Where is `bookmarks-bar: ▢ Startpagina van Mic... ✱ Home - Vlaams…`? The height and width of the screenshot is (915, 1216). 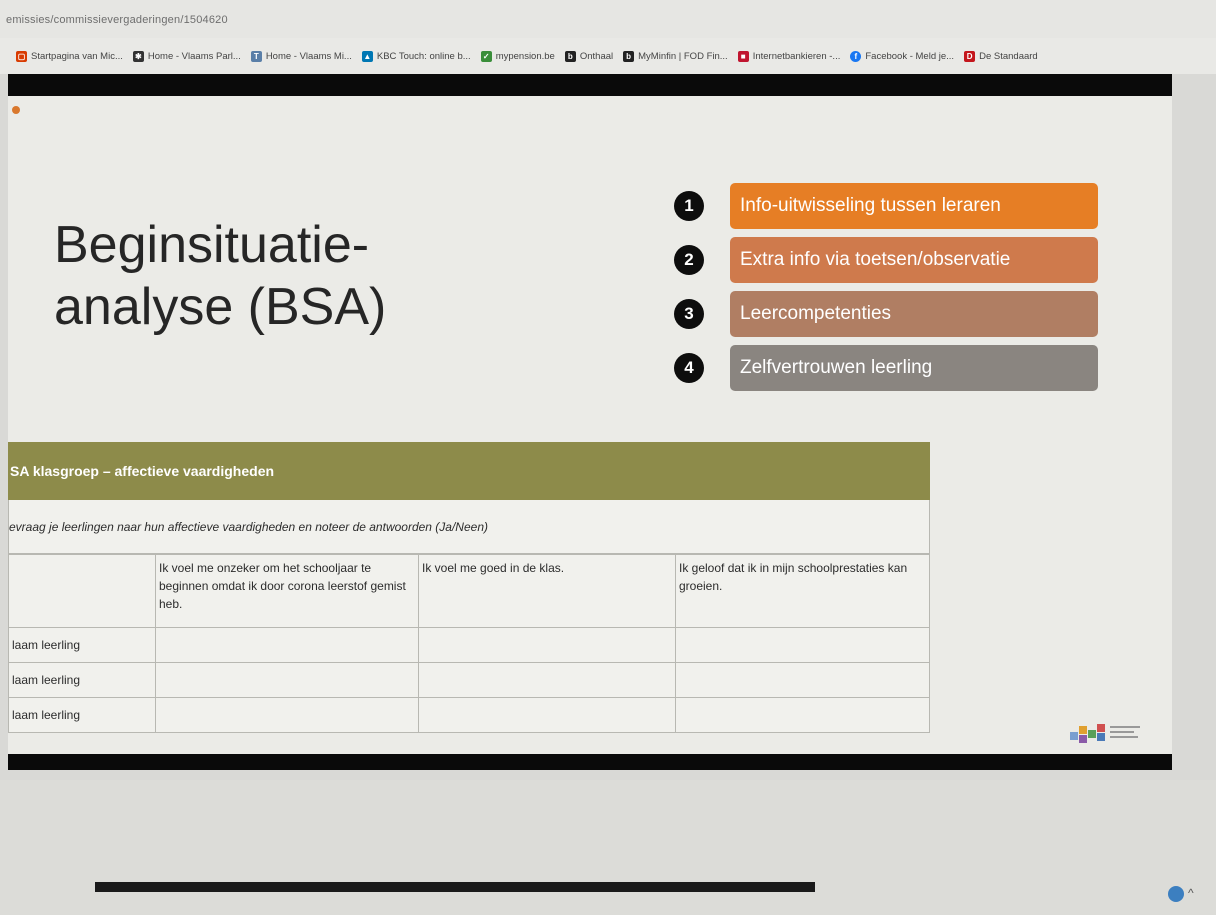
bookmarks-bar: ▢ Startpagina van Mic... ✱ Home - Vlaams… is located at coordinates (608, 56).